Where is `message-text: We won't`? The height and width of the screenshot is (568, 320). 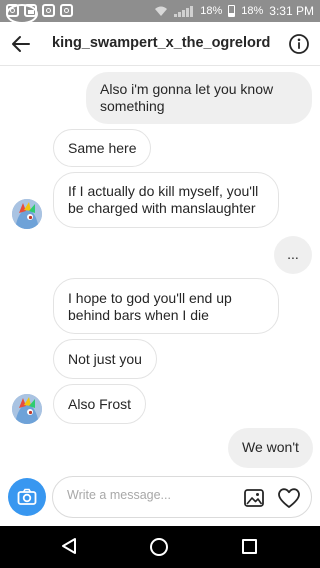 message-text: We won't is located at coordinates (270, 447).